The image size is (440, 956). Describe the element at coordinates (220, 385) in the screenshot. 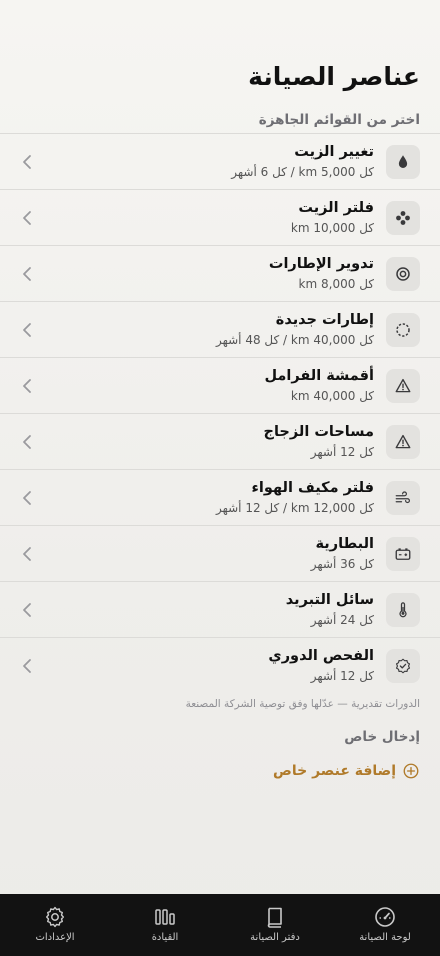

I see `preset-item-brake-pads: أقمشة الفرامل كل 40,000 km` at that location.